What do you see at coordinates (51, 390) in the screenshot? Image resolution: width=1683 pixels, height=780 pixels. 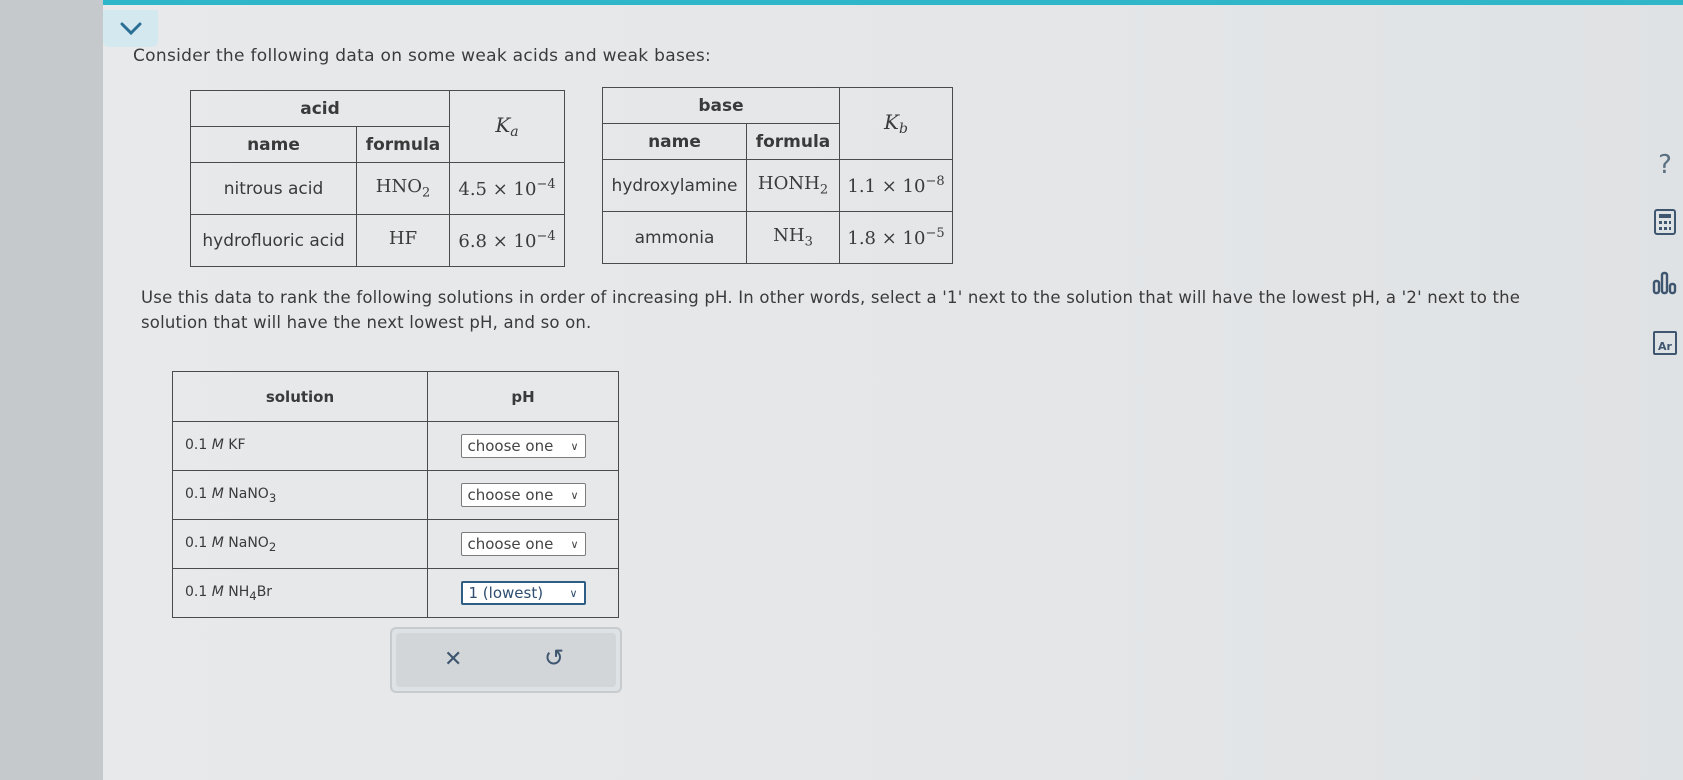 I see `left-margin` at bounding box center [51, 390].